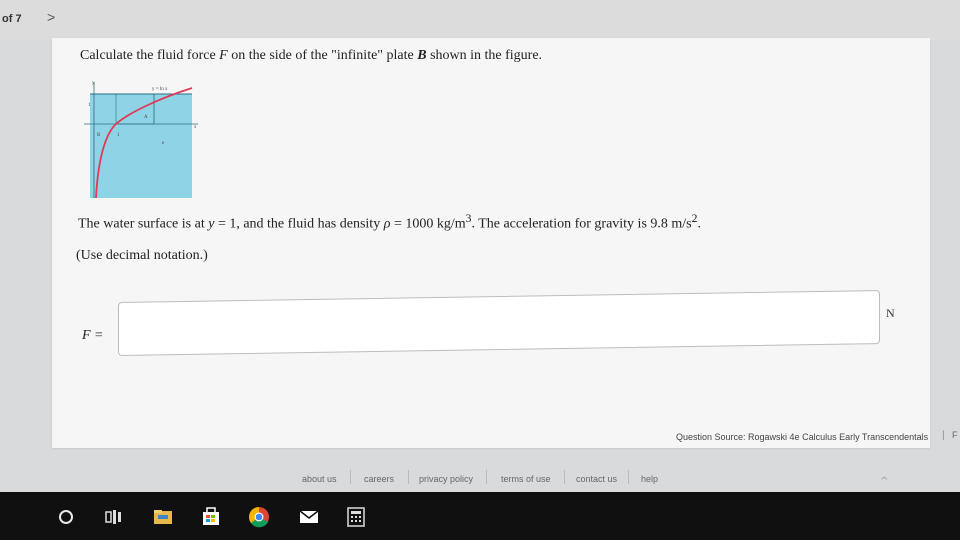 The height and width of the screenshot is (540, 960). Describe the element at coordinates (480, 20) in the screenshot. I see `top-navigation-bar: of 7 >` at that location.